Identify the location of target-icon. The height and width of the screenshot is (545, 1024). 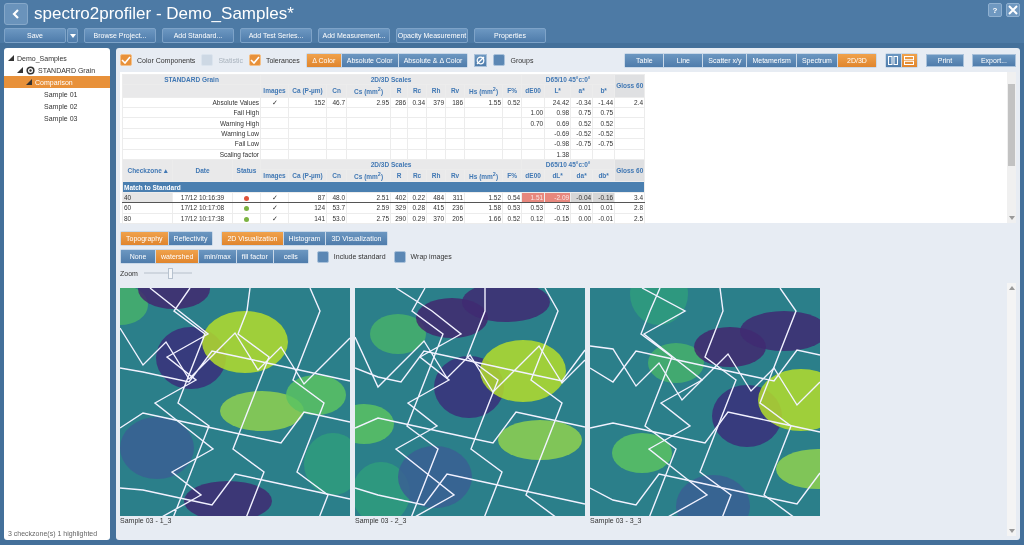
(30, 70).